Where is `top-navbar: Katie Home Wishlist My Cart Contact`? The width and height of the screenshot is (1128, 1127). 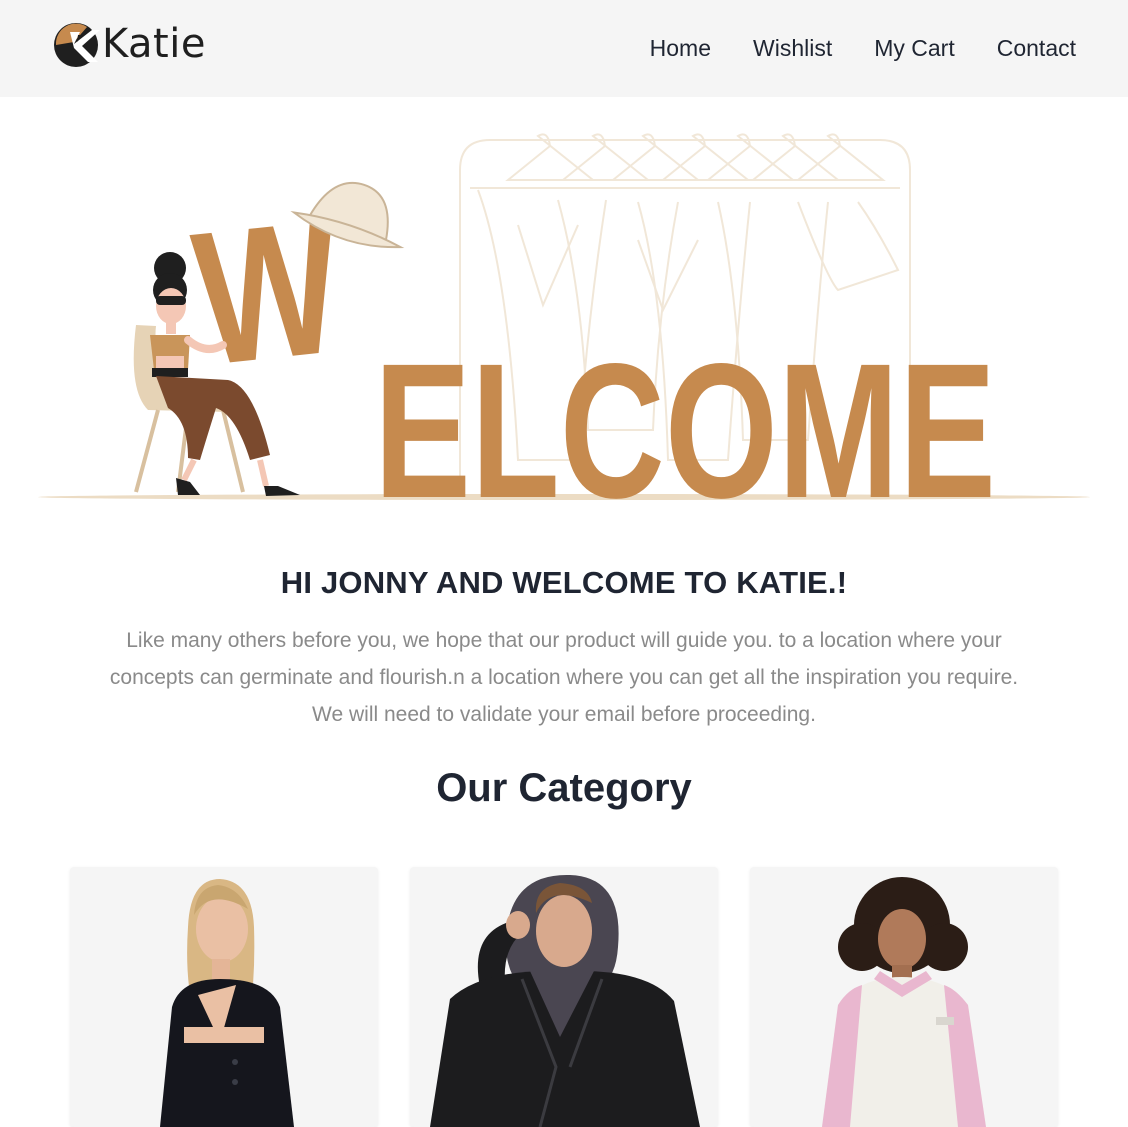 top-navbar: Katie Home Wishlist My Cart Contact is located at coordinates (564, 48).